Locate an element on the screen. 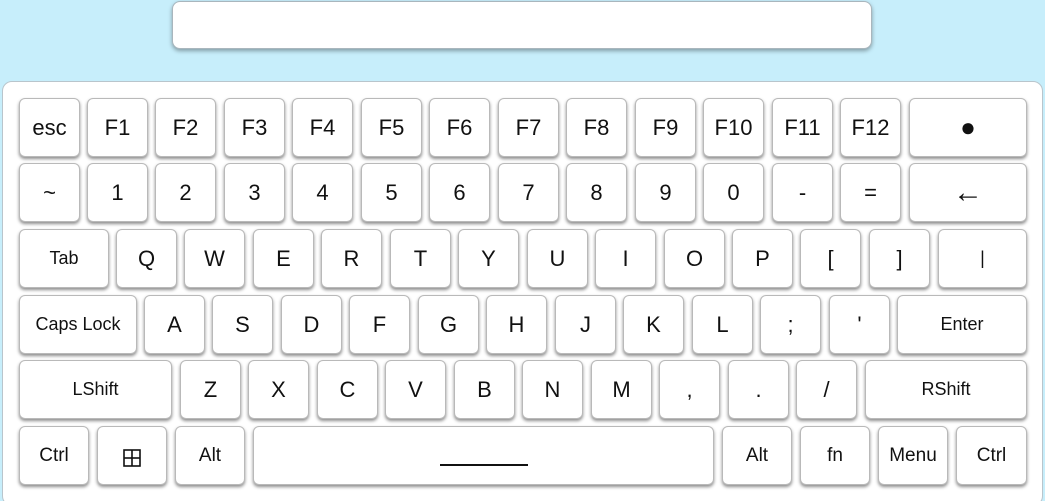 Image resolution: width=1045 pixels, height=501 pixels. key-label: = is located at coordinates (870, 192).